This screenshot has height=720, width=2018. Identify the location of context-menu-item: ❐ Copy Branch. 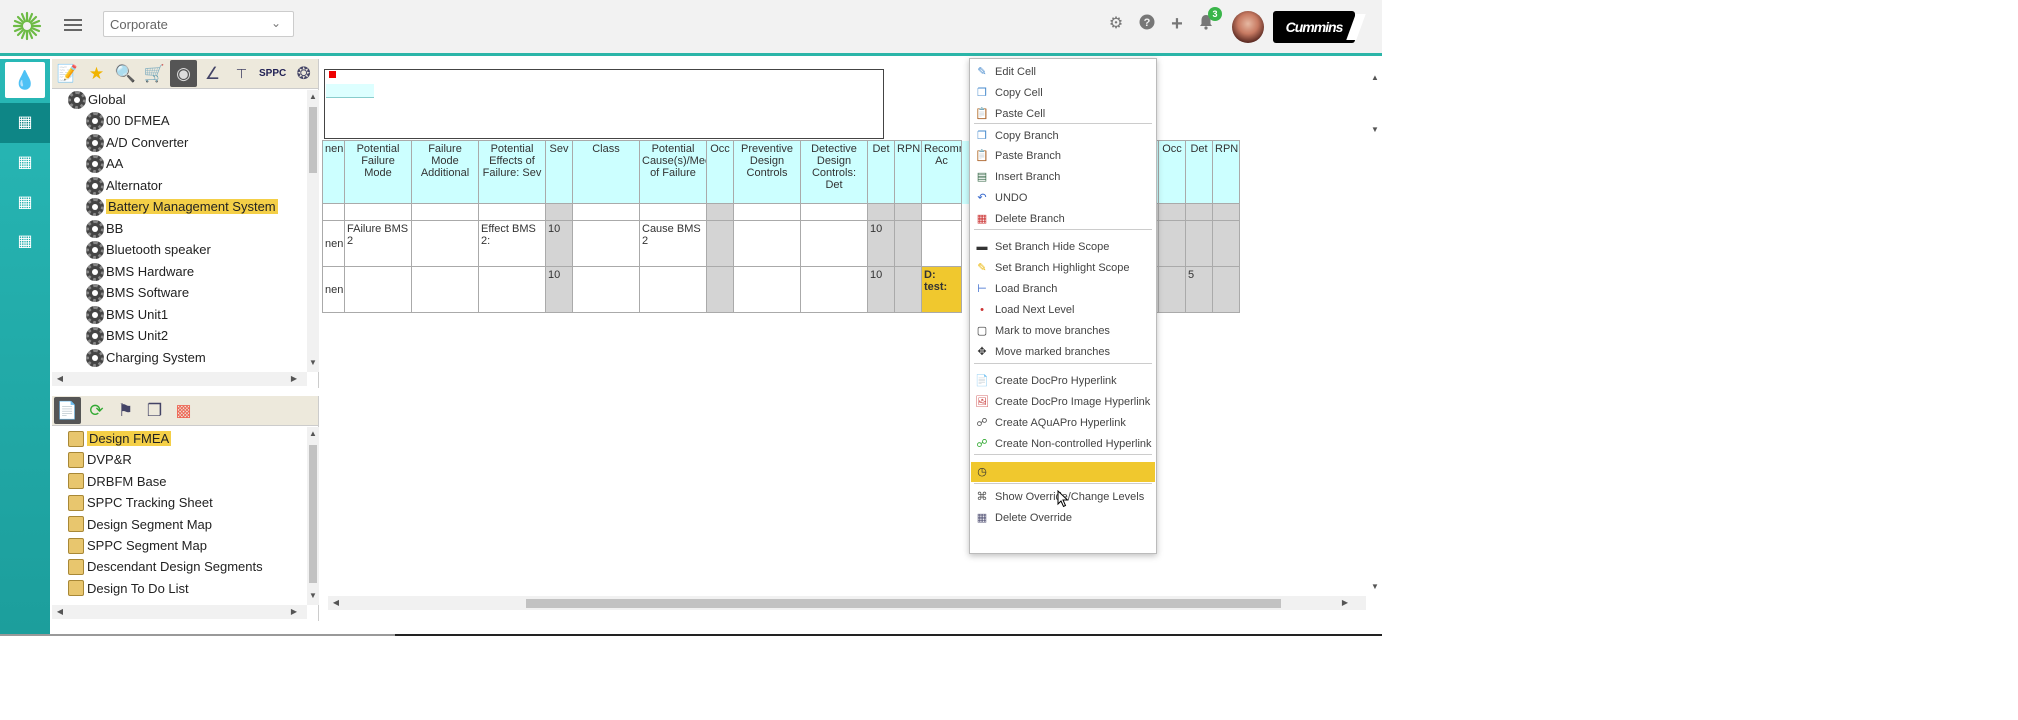
(1063, 136).